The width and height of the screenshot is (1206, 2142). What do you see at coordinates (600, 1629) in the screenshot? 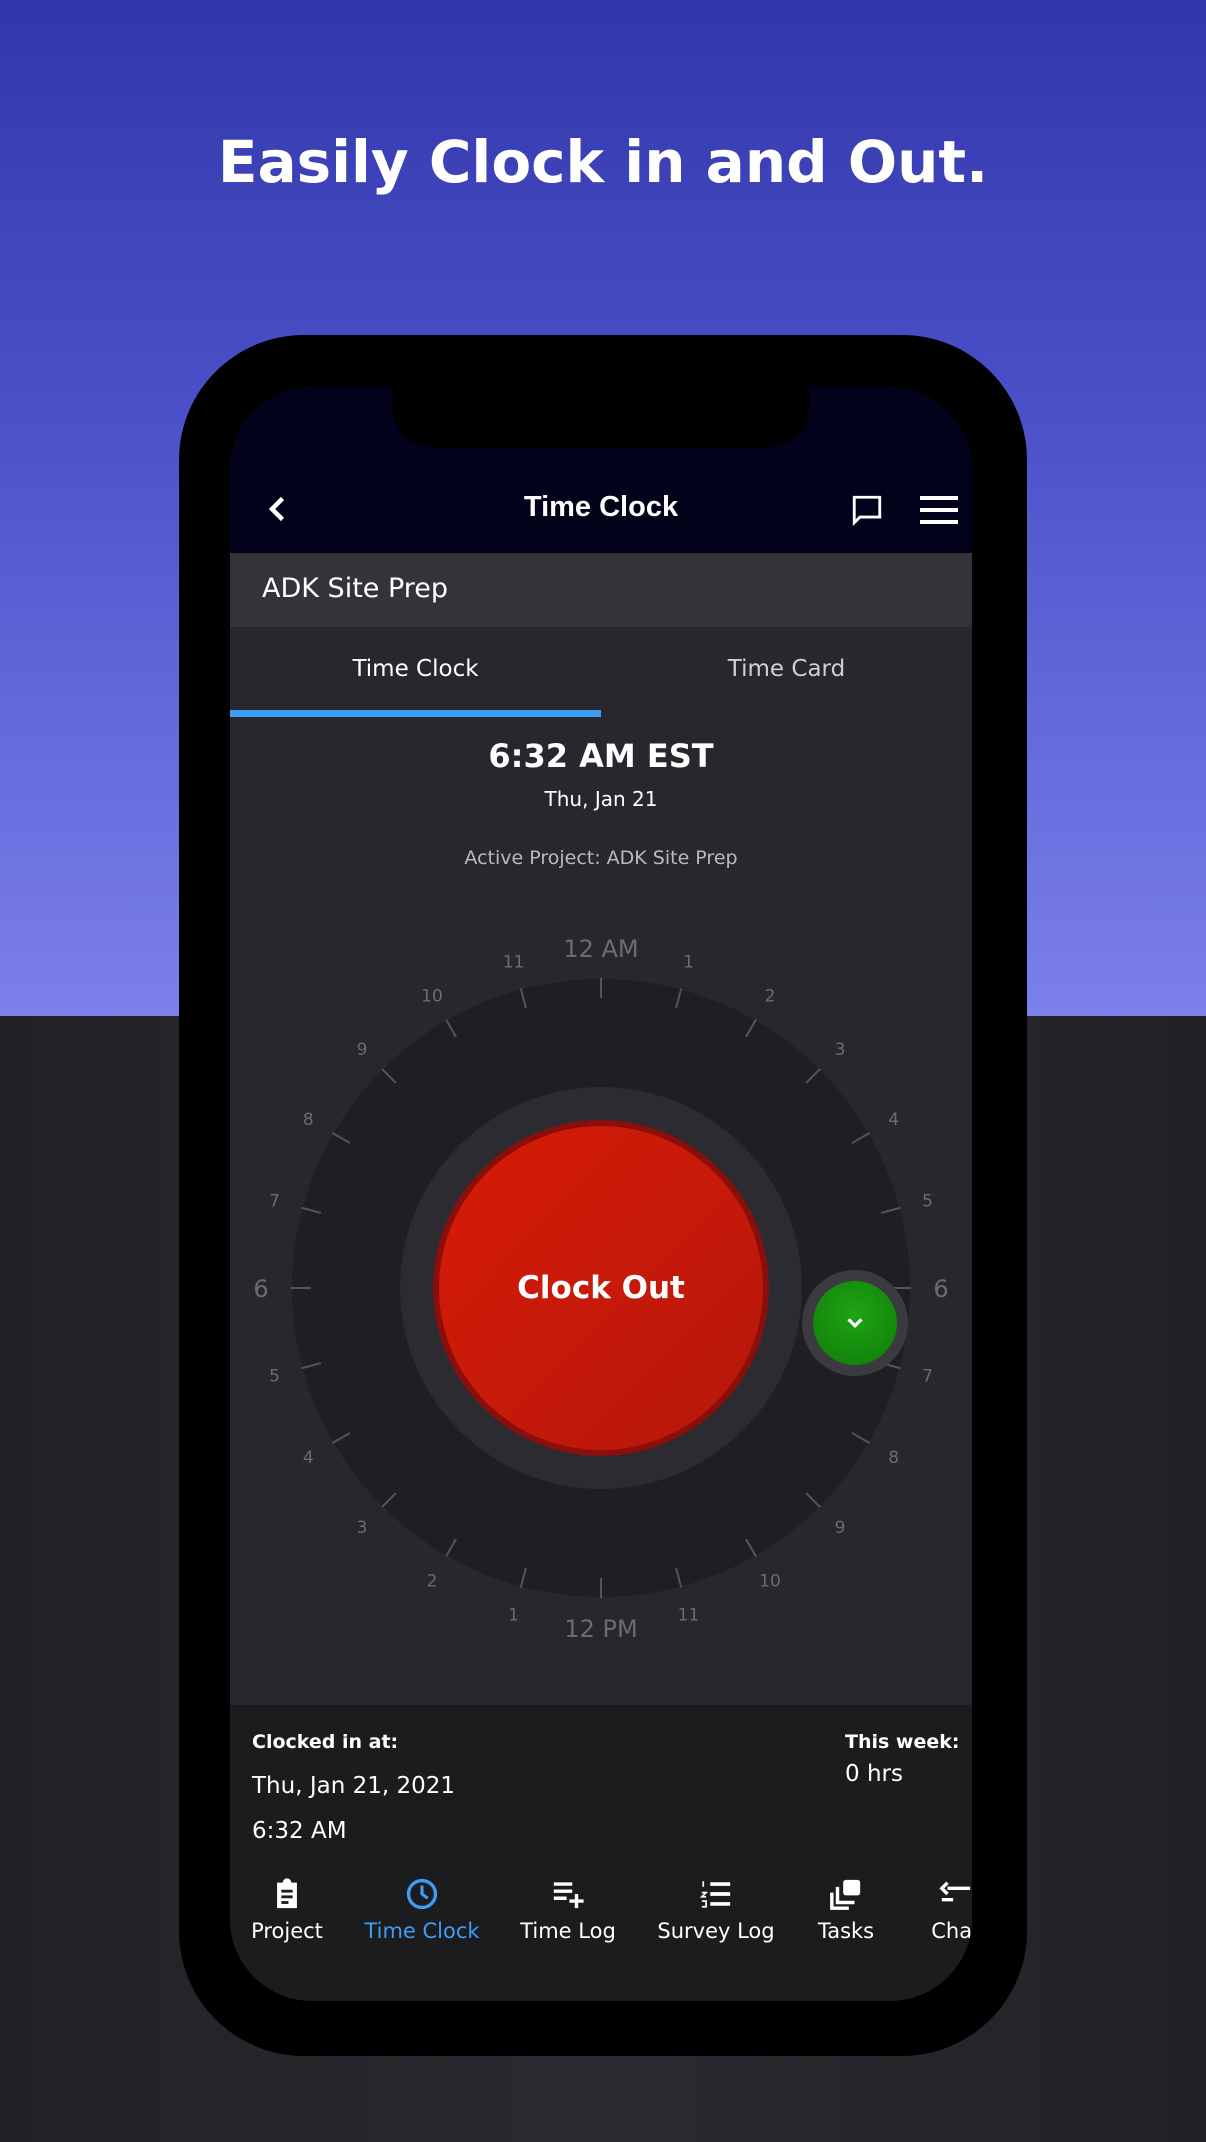
I see `dial-label: 12 PM` at bounding box center [600, 1629].